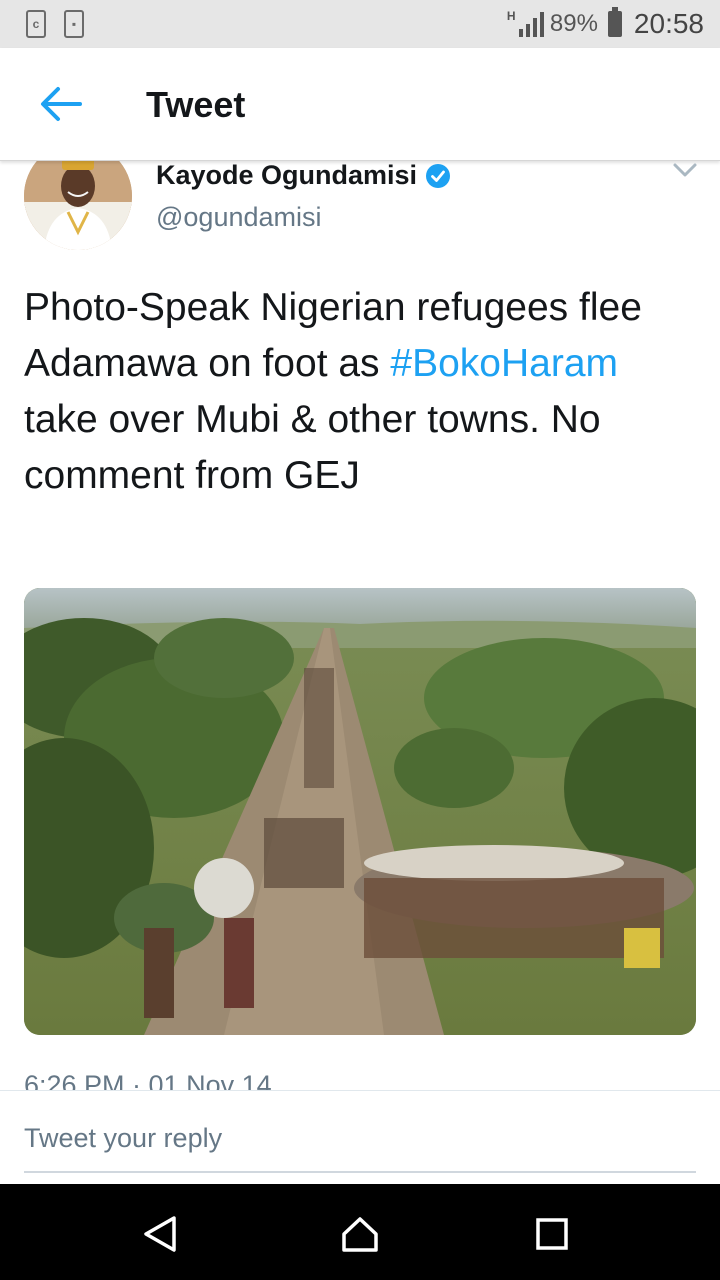 Image resolution: width=720 pixels, height=1280 pixels. I want to click on recents-square-icon, so click(552, 1234).